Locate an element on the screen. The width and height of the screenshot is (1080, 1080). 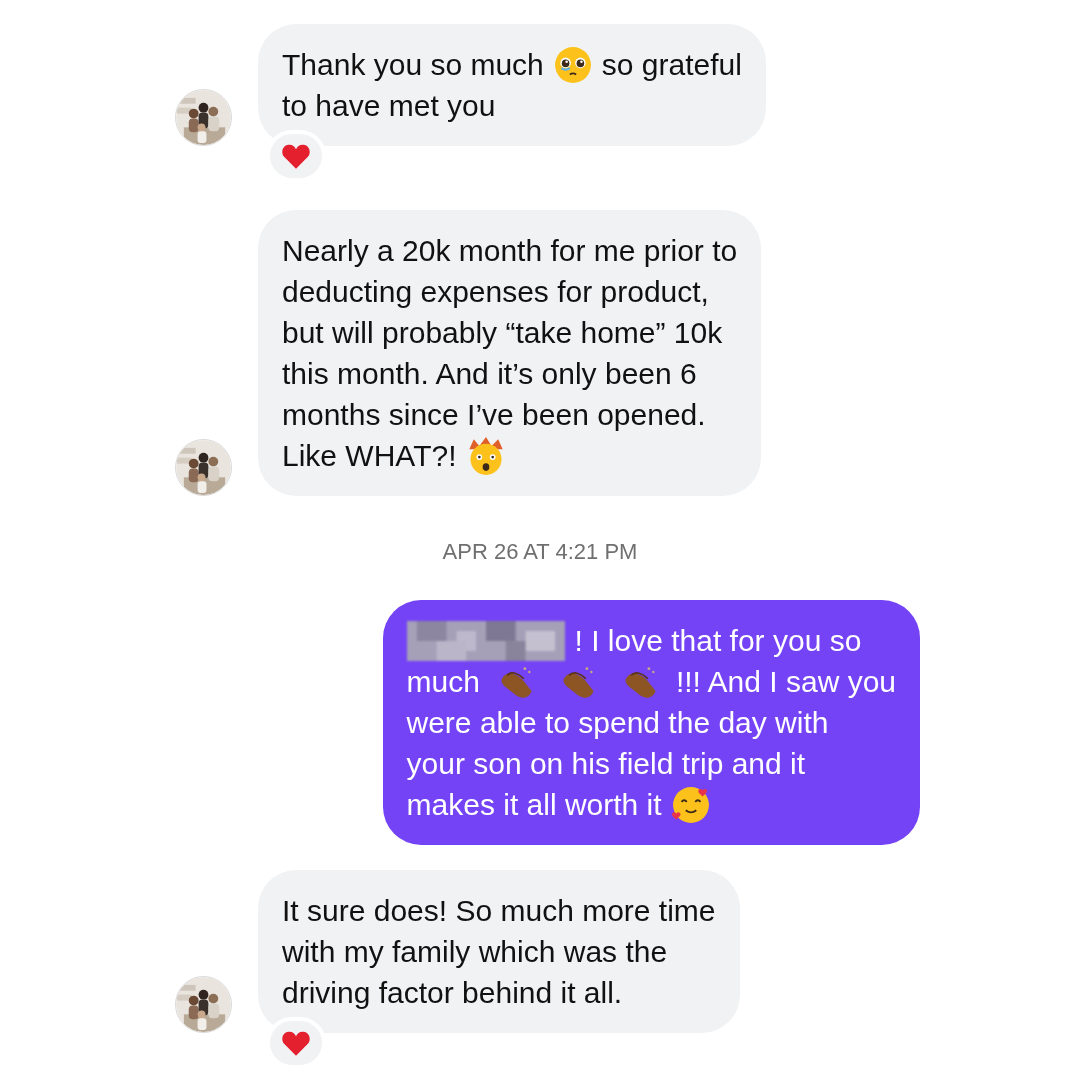
message-text: so grateful is located at coordinates (671, 65).